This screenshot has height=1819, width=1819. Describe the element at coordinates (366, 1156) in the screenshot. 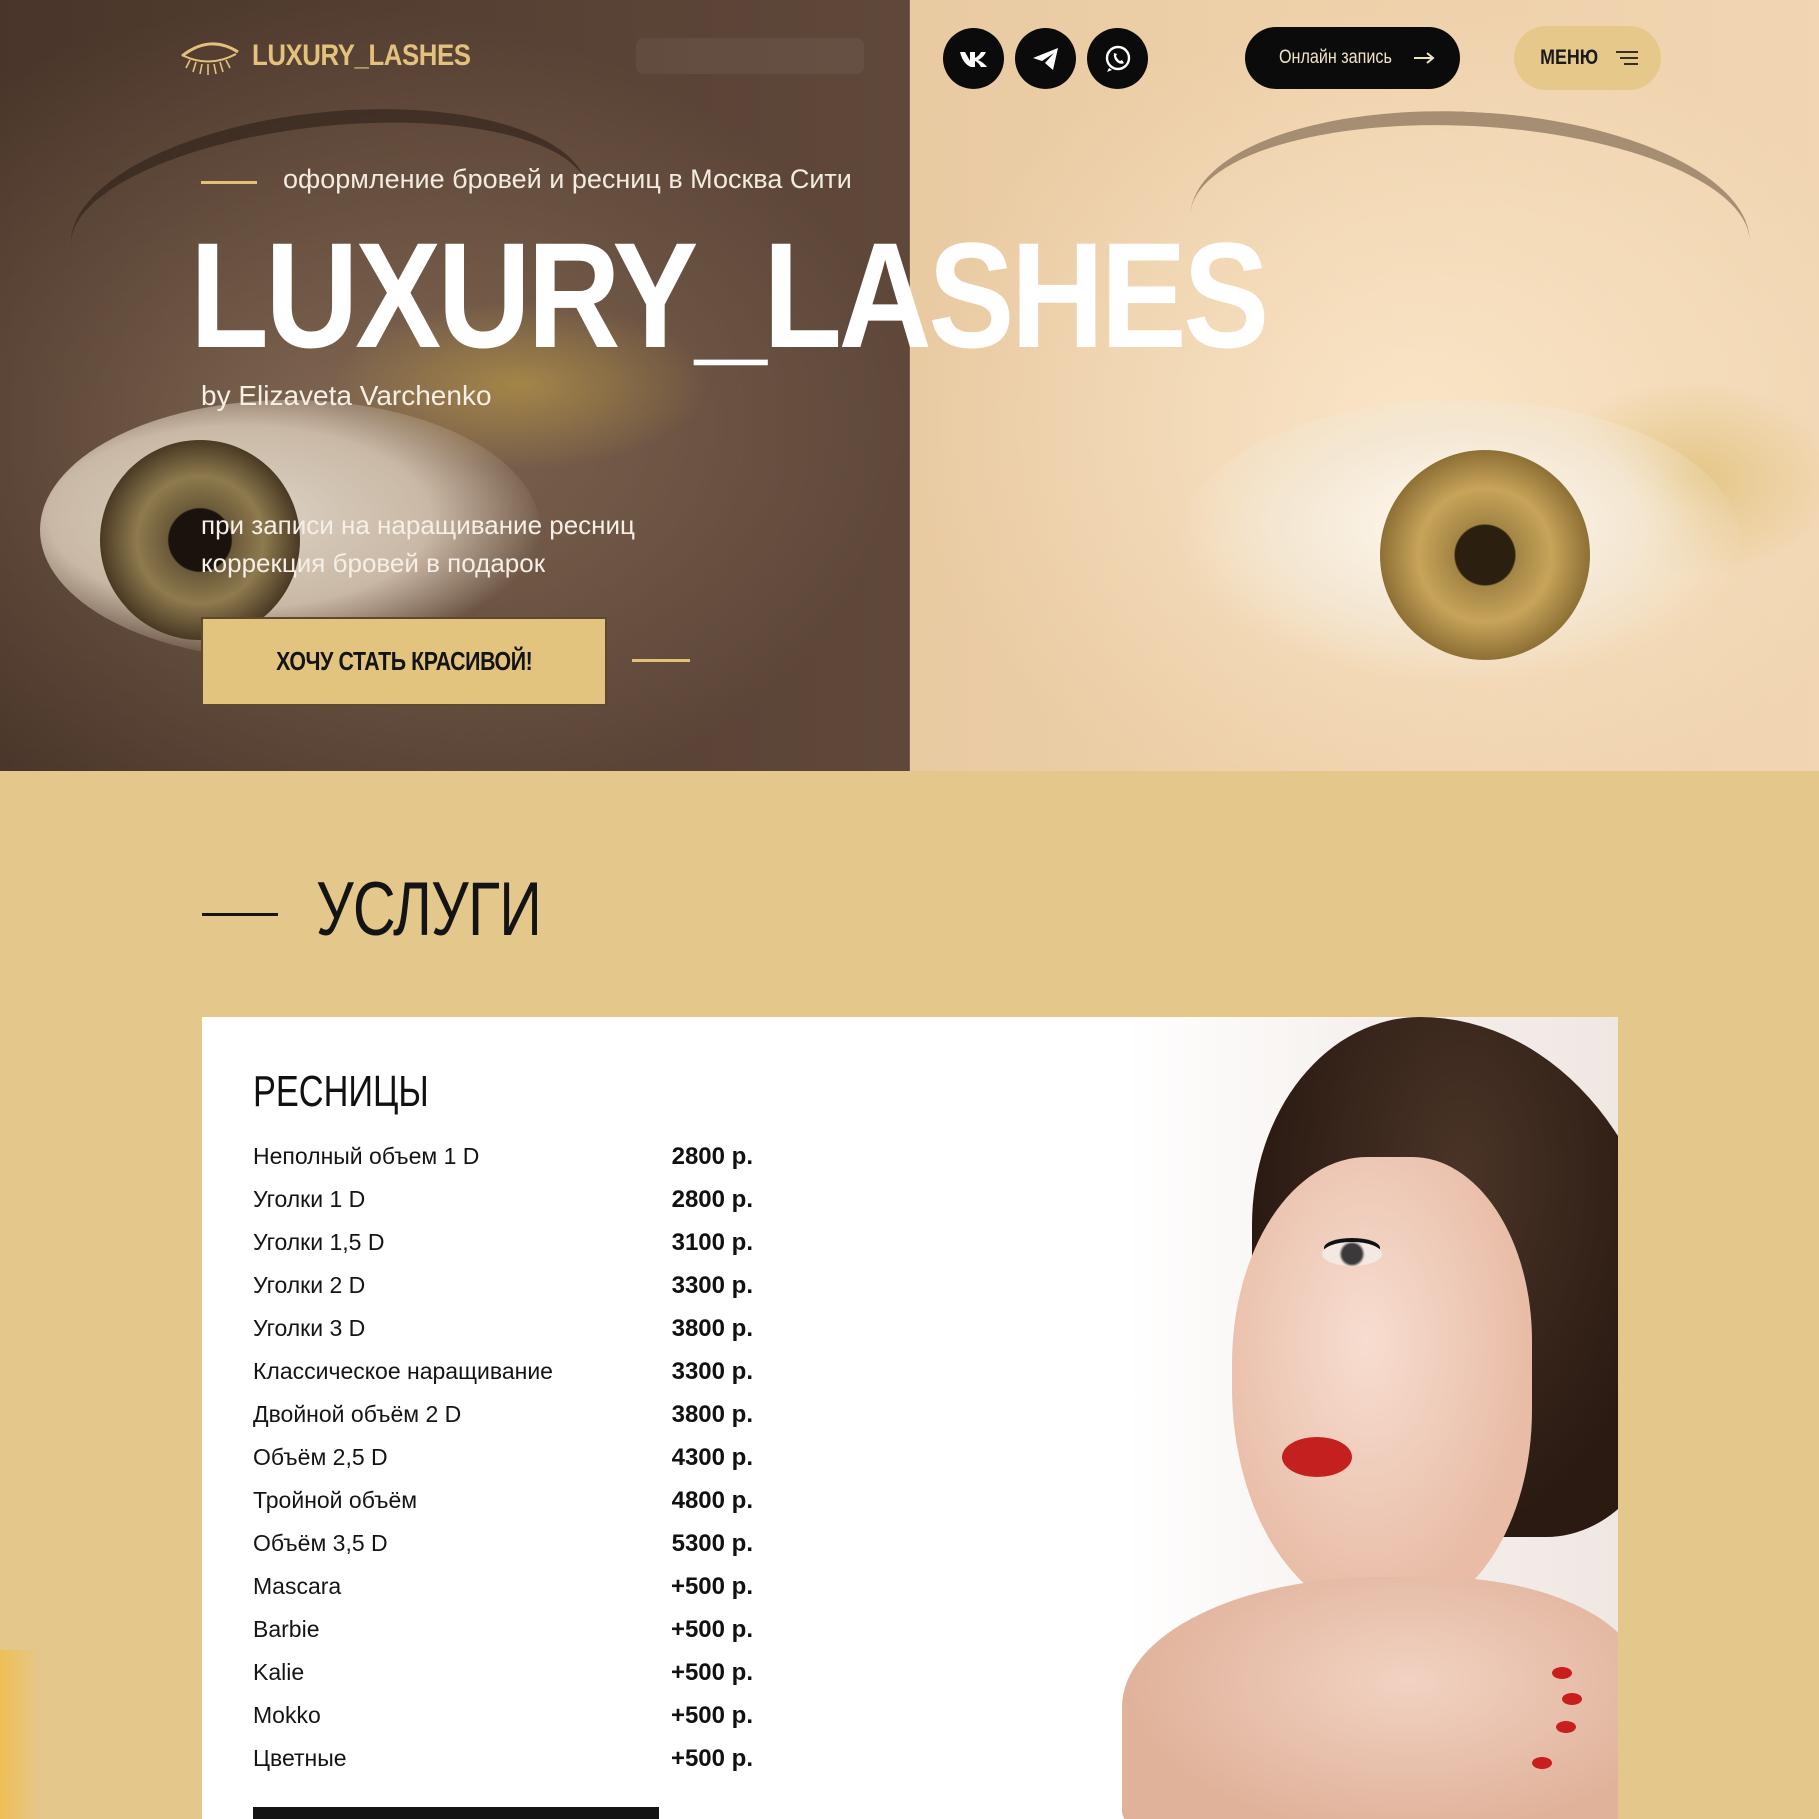

I see `service-name: Неполный объем 1 D` at that location.